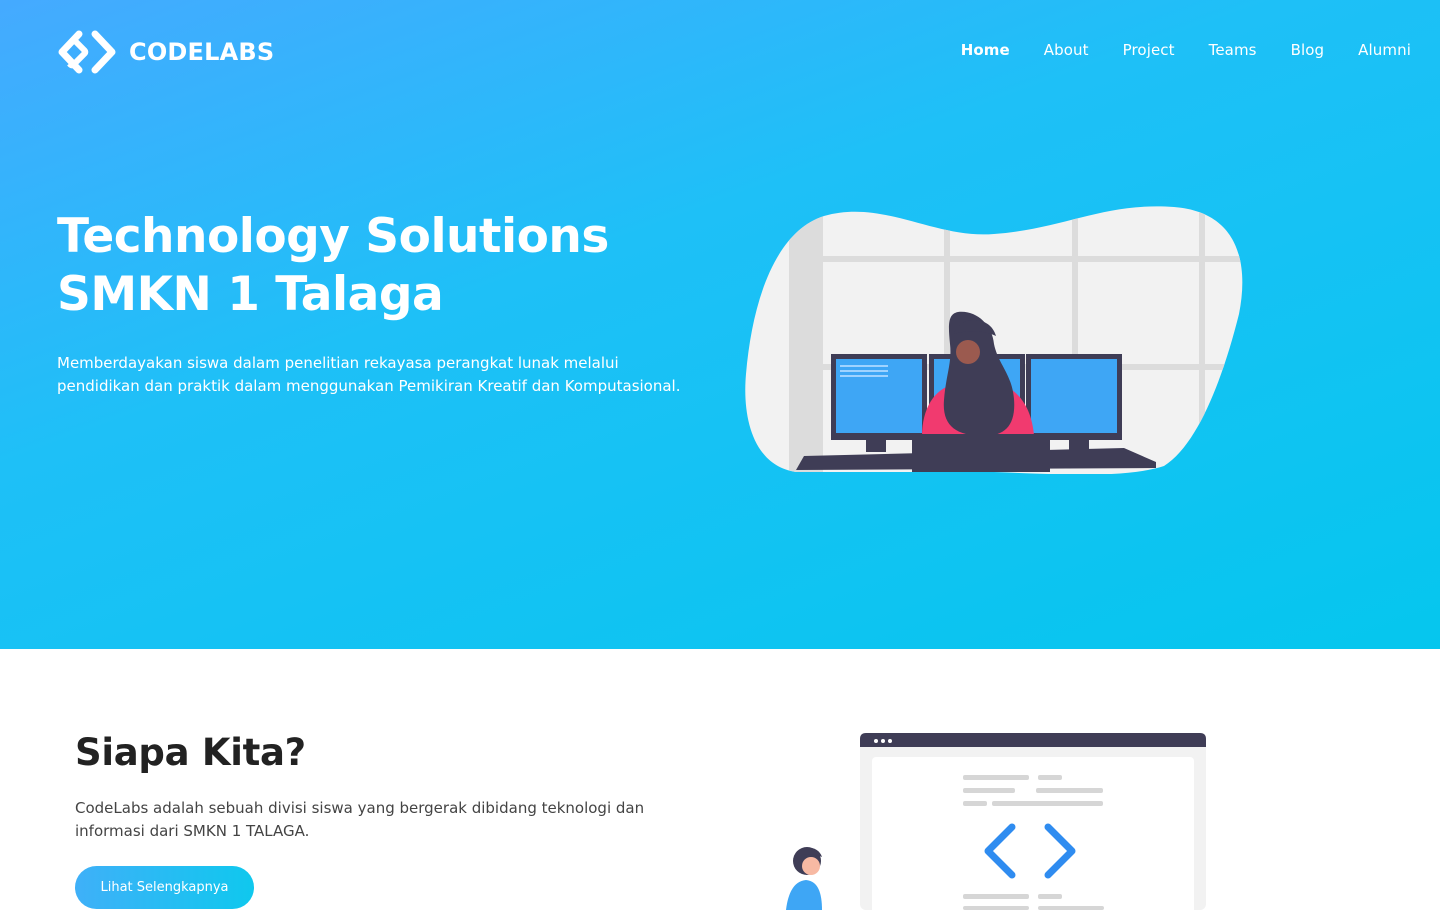  I want to click on brand-name: CODELABS, so click(202, 52).